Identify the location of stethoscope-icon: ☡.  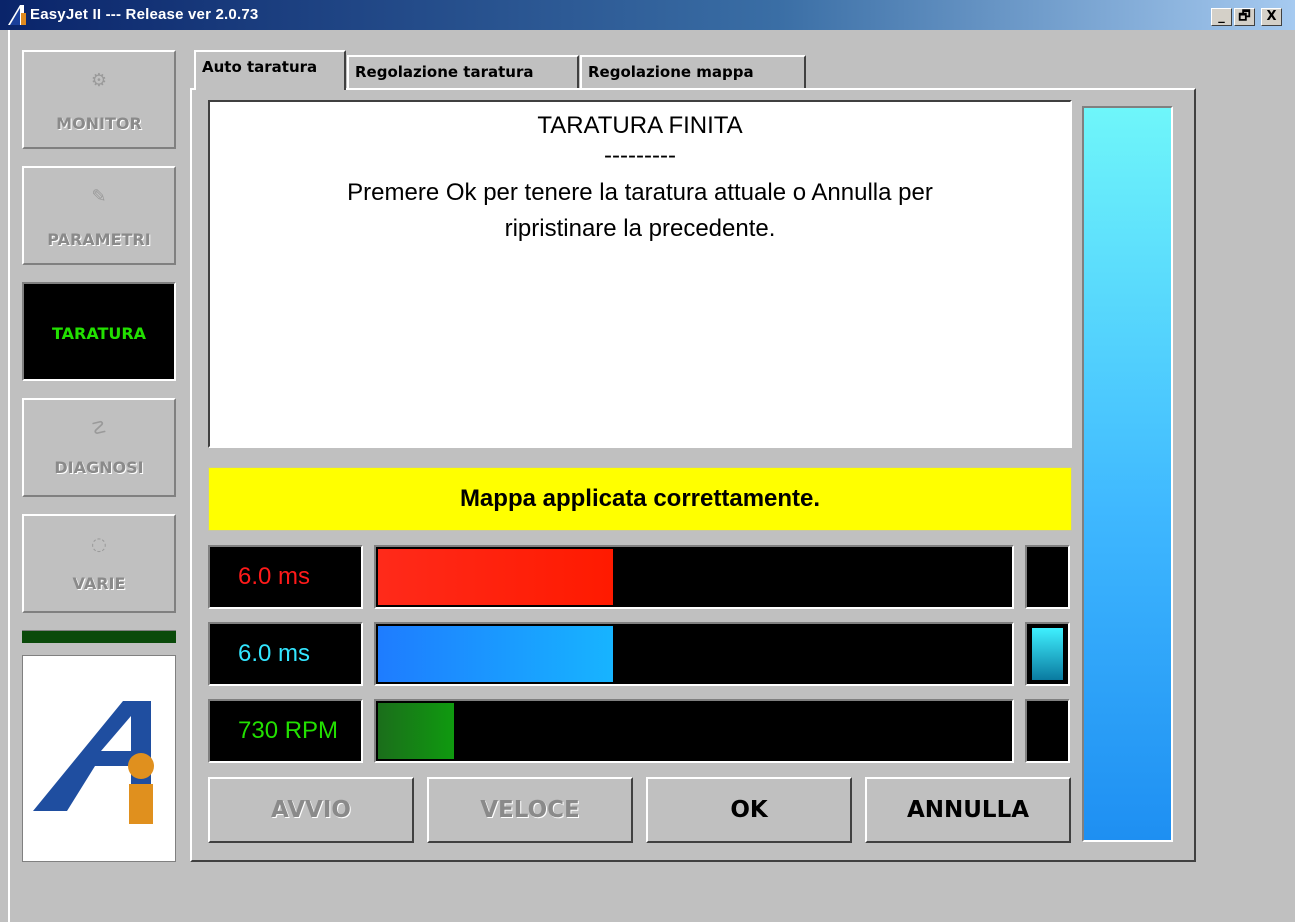
(99, 428).